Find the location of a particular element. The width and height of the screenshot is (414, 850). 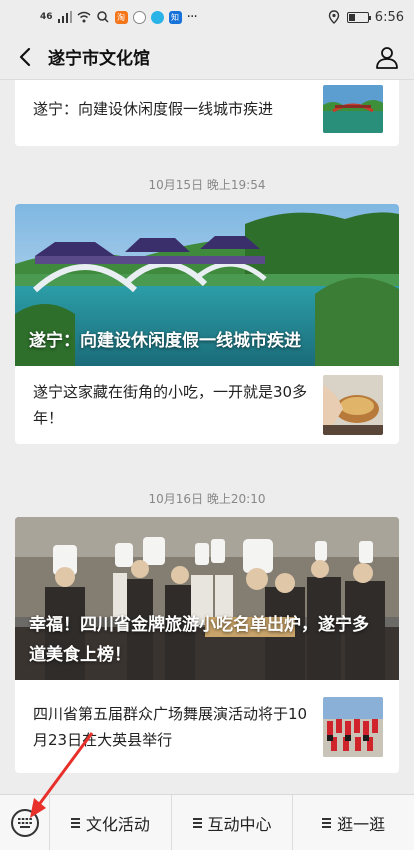

article-title: 遂宁：向建设休闲度假一线城市疾进 is located at coordinates (153, 109).